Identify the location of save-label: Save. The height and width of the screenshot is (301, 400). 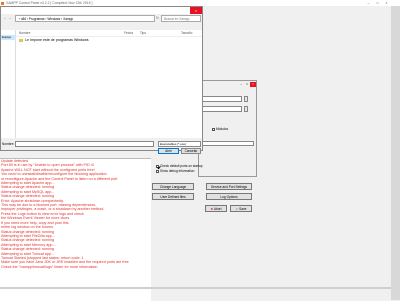
(243, 209).